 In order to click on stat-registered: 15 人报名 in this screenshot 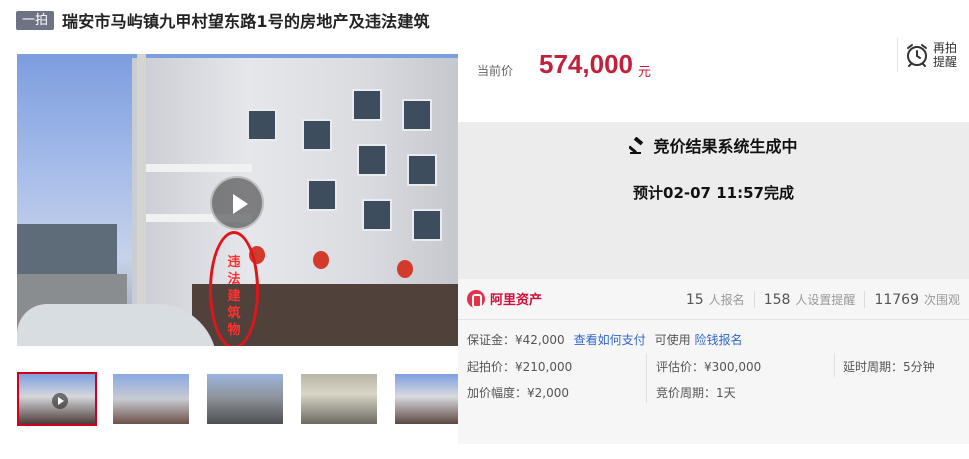, I will do `click(715, 300)`.